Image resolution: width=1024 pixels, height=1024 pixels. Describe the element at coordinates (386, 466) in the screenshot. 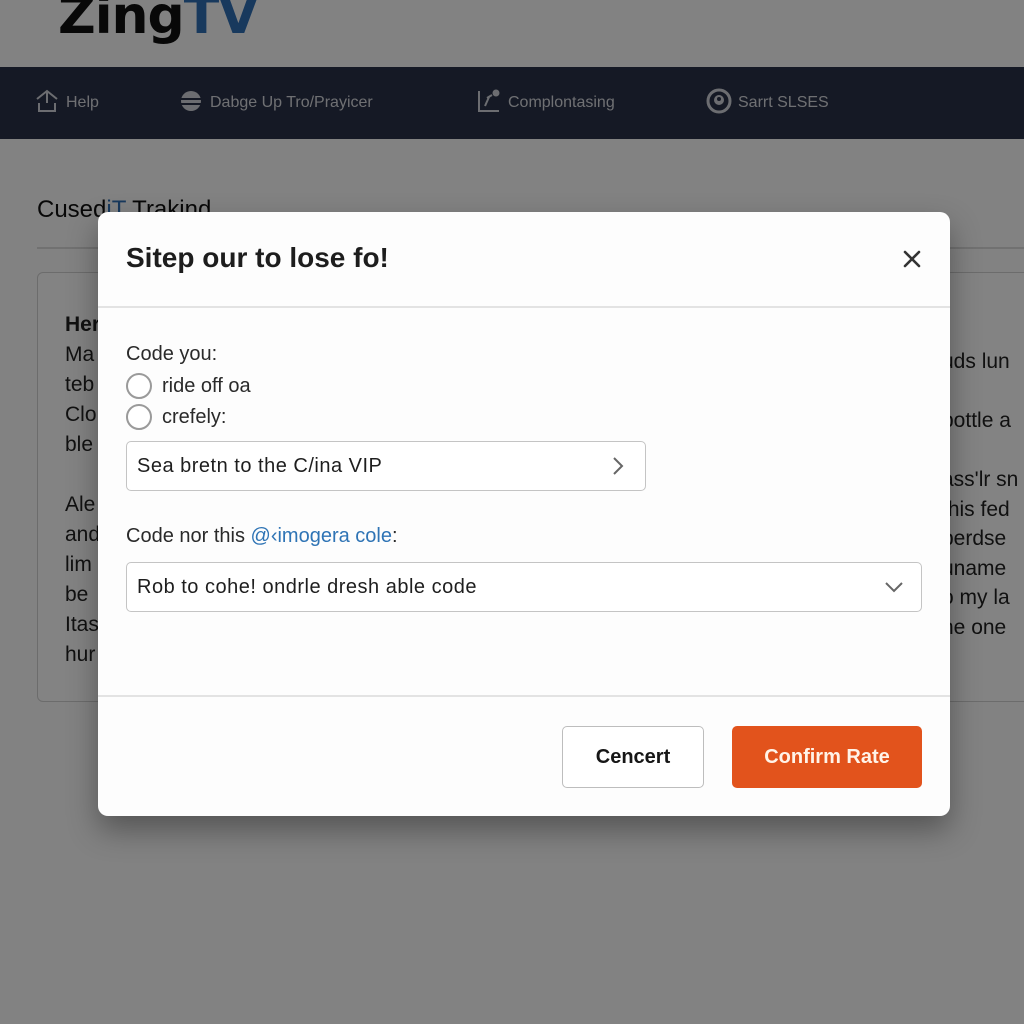

I see `link-field: Sea bretn to the C/ina VIP` at that location.